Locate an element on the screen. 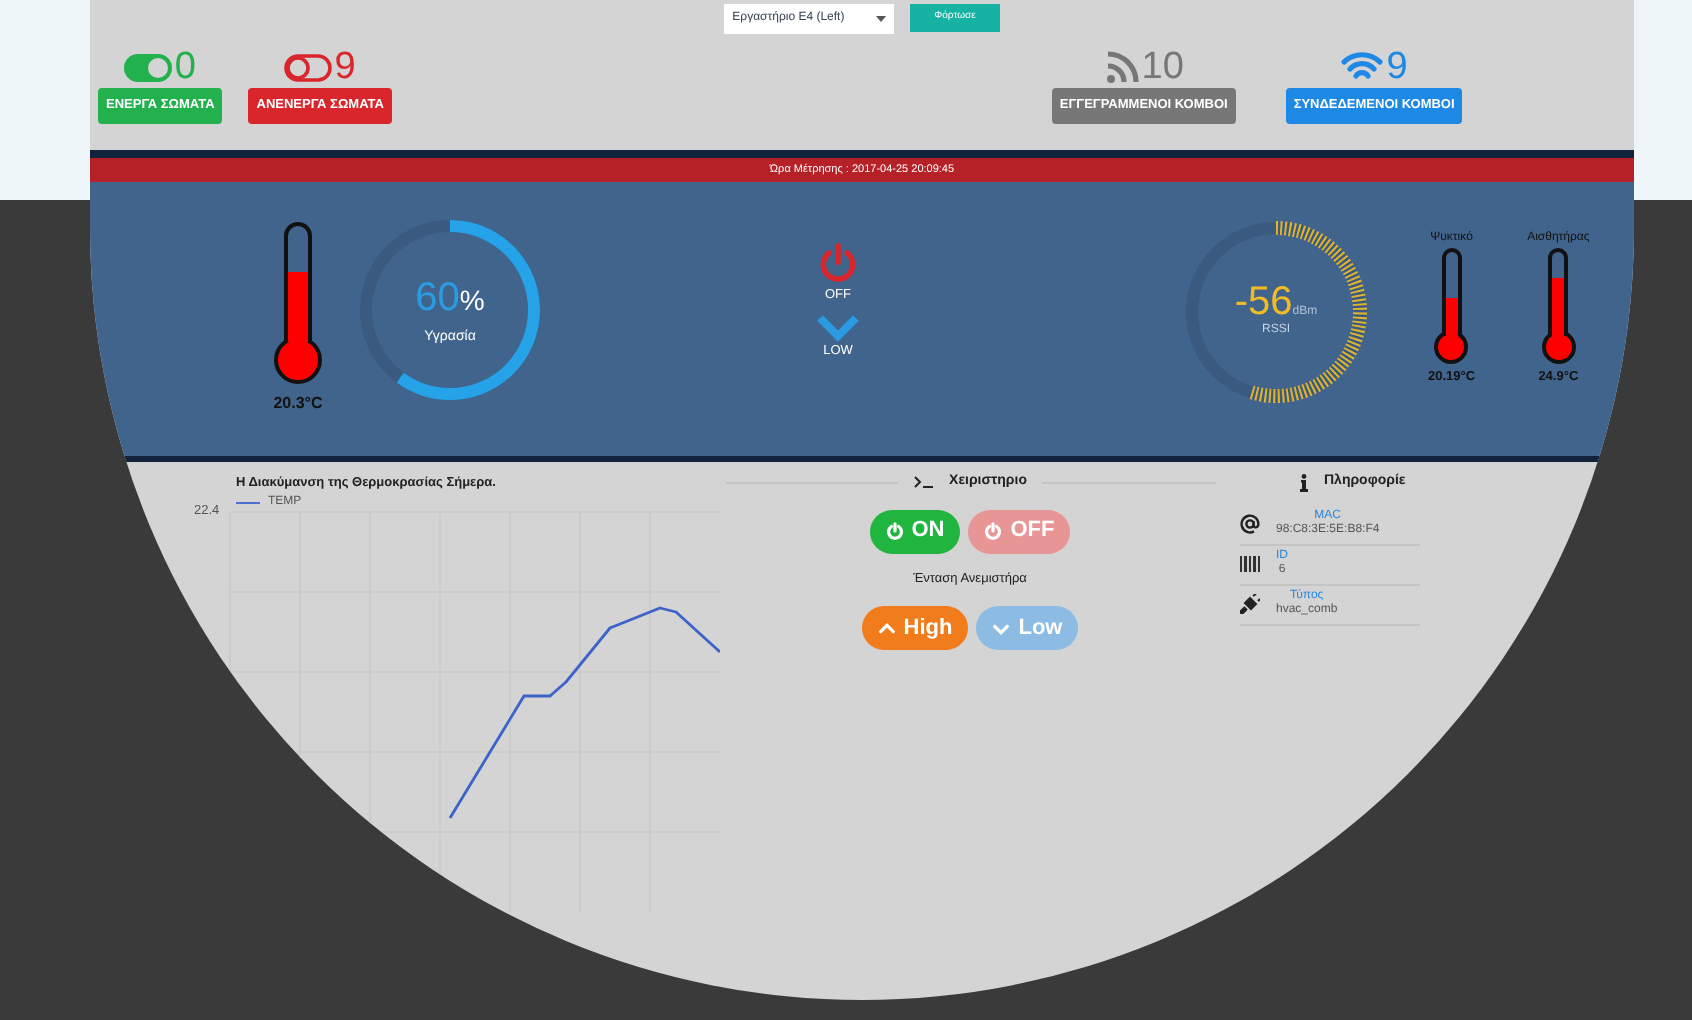 The height and width of the screenshot is (1020, 1692). rss-icon is located at coordinates (1121, 67).